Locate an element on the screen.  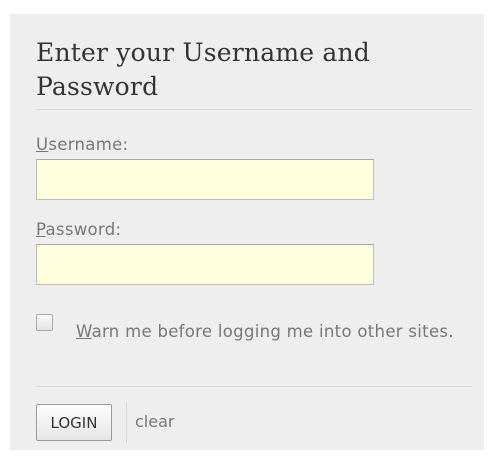
title-divider is located at coordinates (254, 109).